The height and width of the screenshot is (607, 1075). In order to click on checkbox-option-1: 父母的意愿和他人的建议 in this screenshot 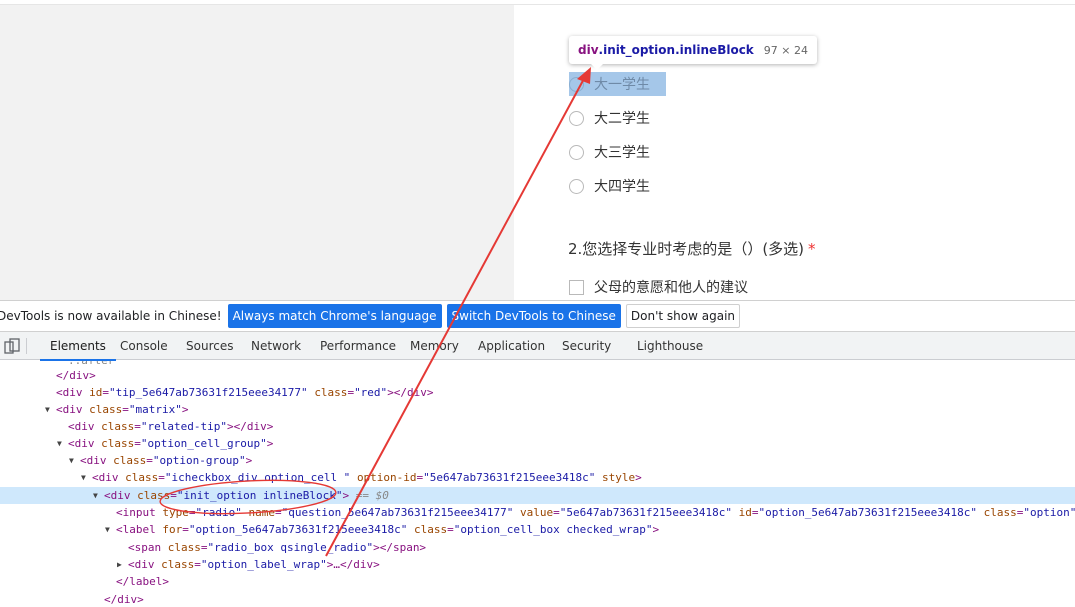, I will do `click(658, 287)`.